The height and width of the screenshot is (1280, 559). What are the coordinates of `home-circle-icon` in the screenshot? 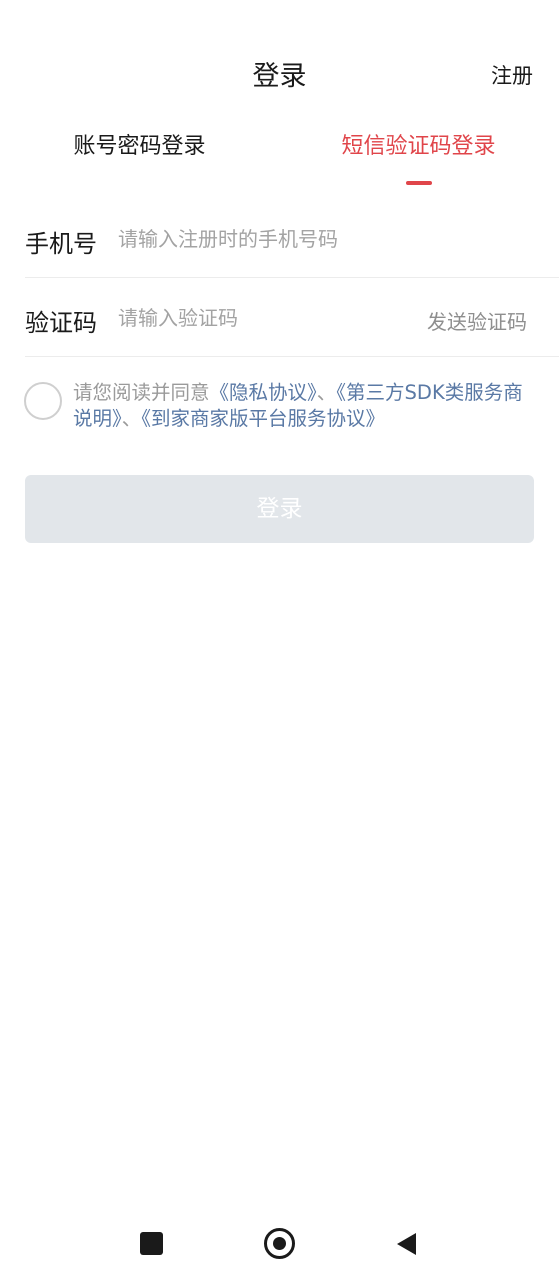 It's located at (279, 1243).